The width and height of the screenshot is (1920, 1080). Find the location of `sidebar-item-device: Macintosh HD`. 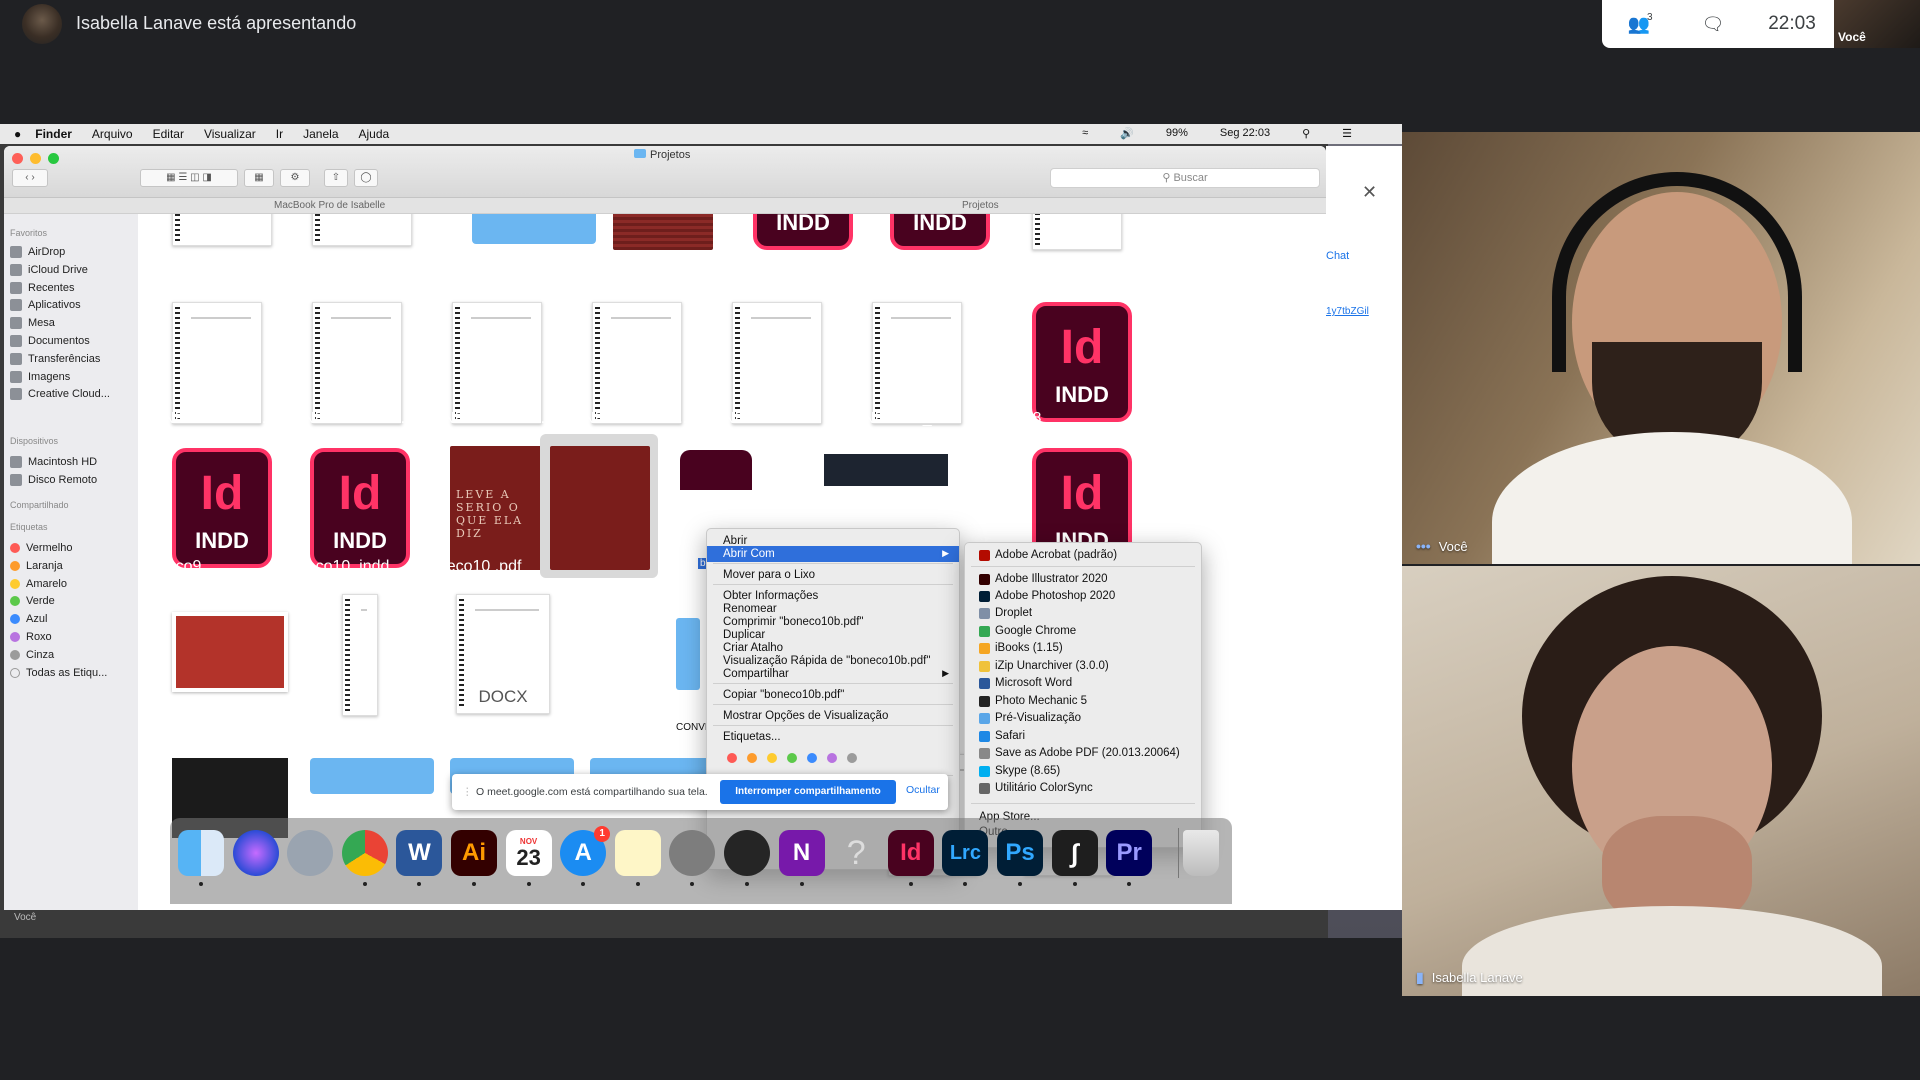

sidebar-item-device: Macintosh HD is located at coordinates (53, 462).